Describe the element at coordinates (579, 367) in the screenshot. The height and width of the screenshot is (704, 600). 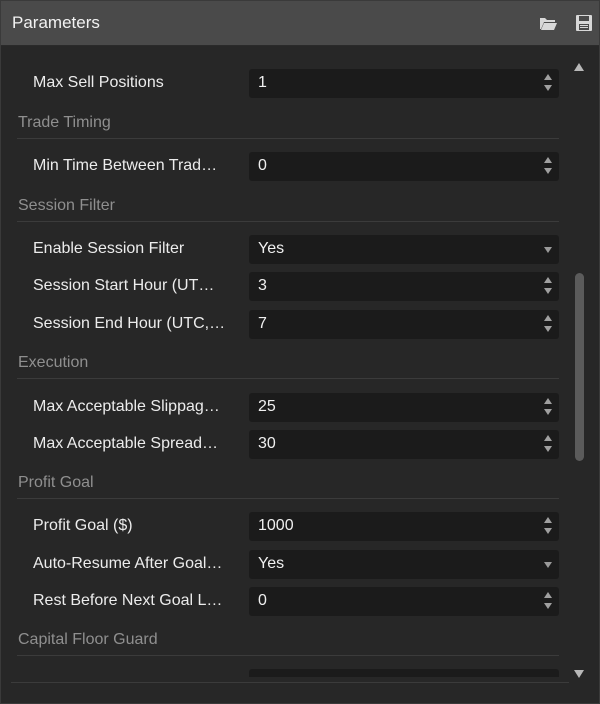
I see `scrollbar-thumb` at that location.